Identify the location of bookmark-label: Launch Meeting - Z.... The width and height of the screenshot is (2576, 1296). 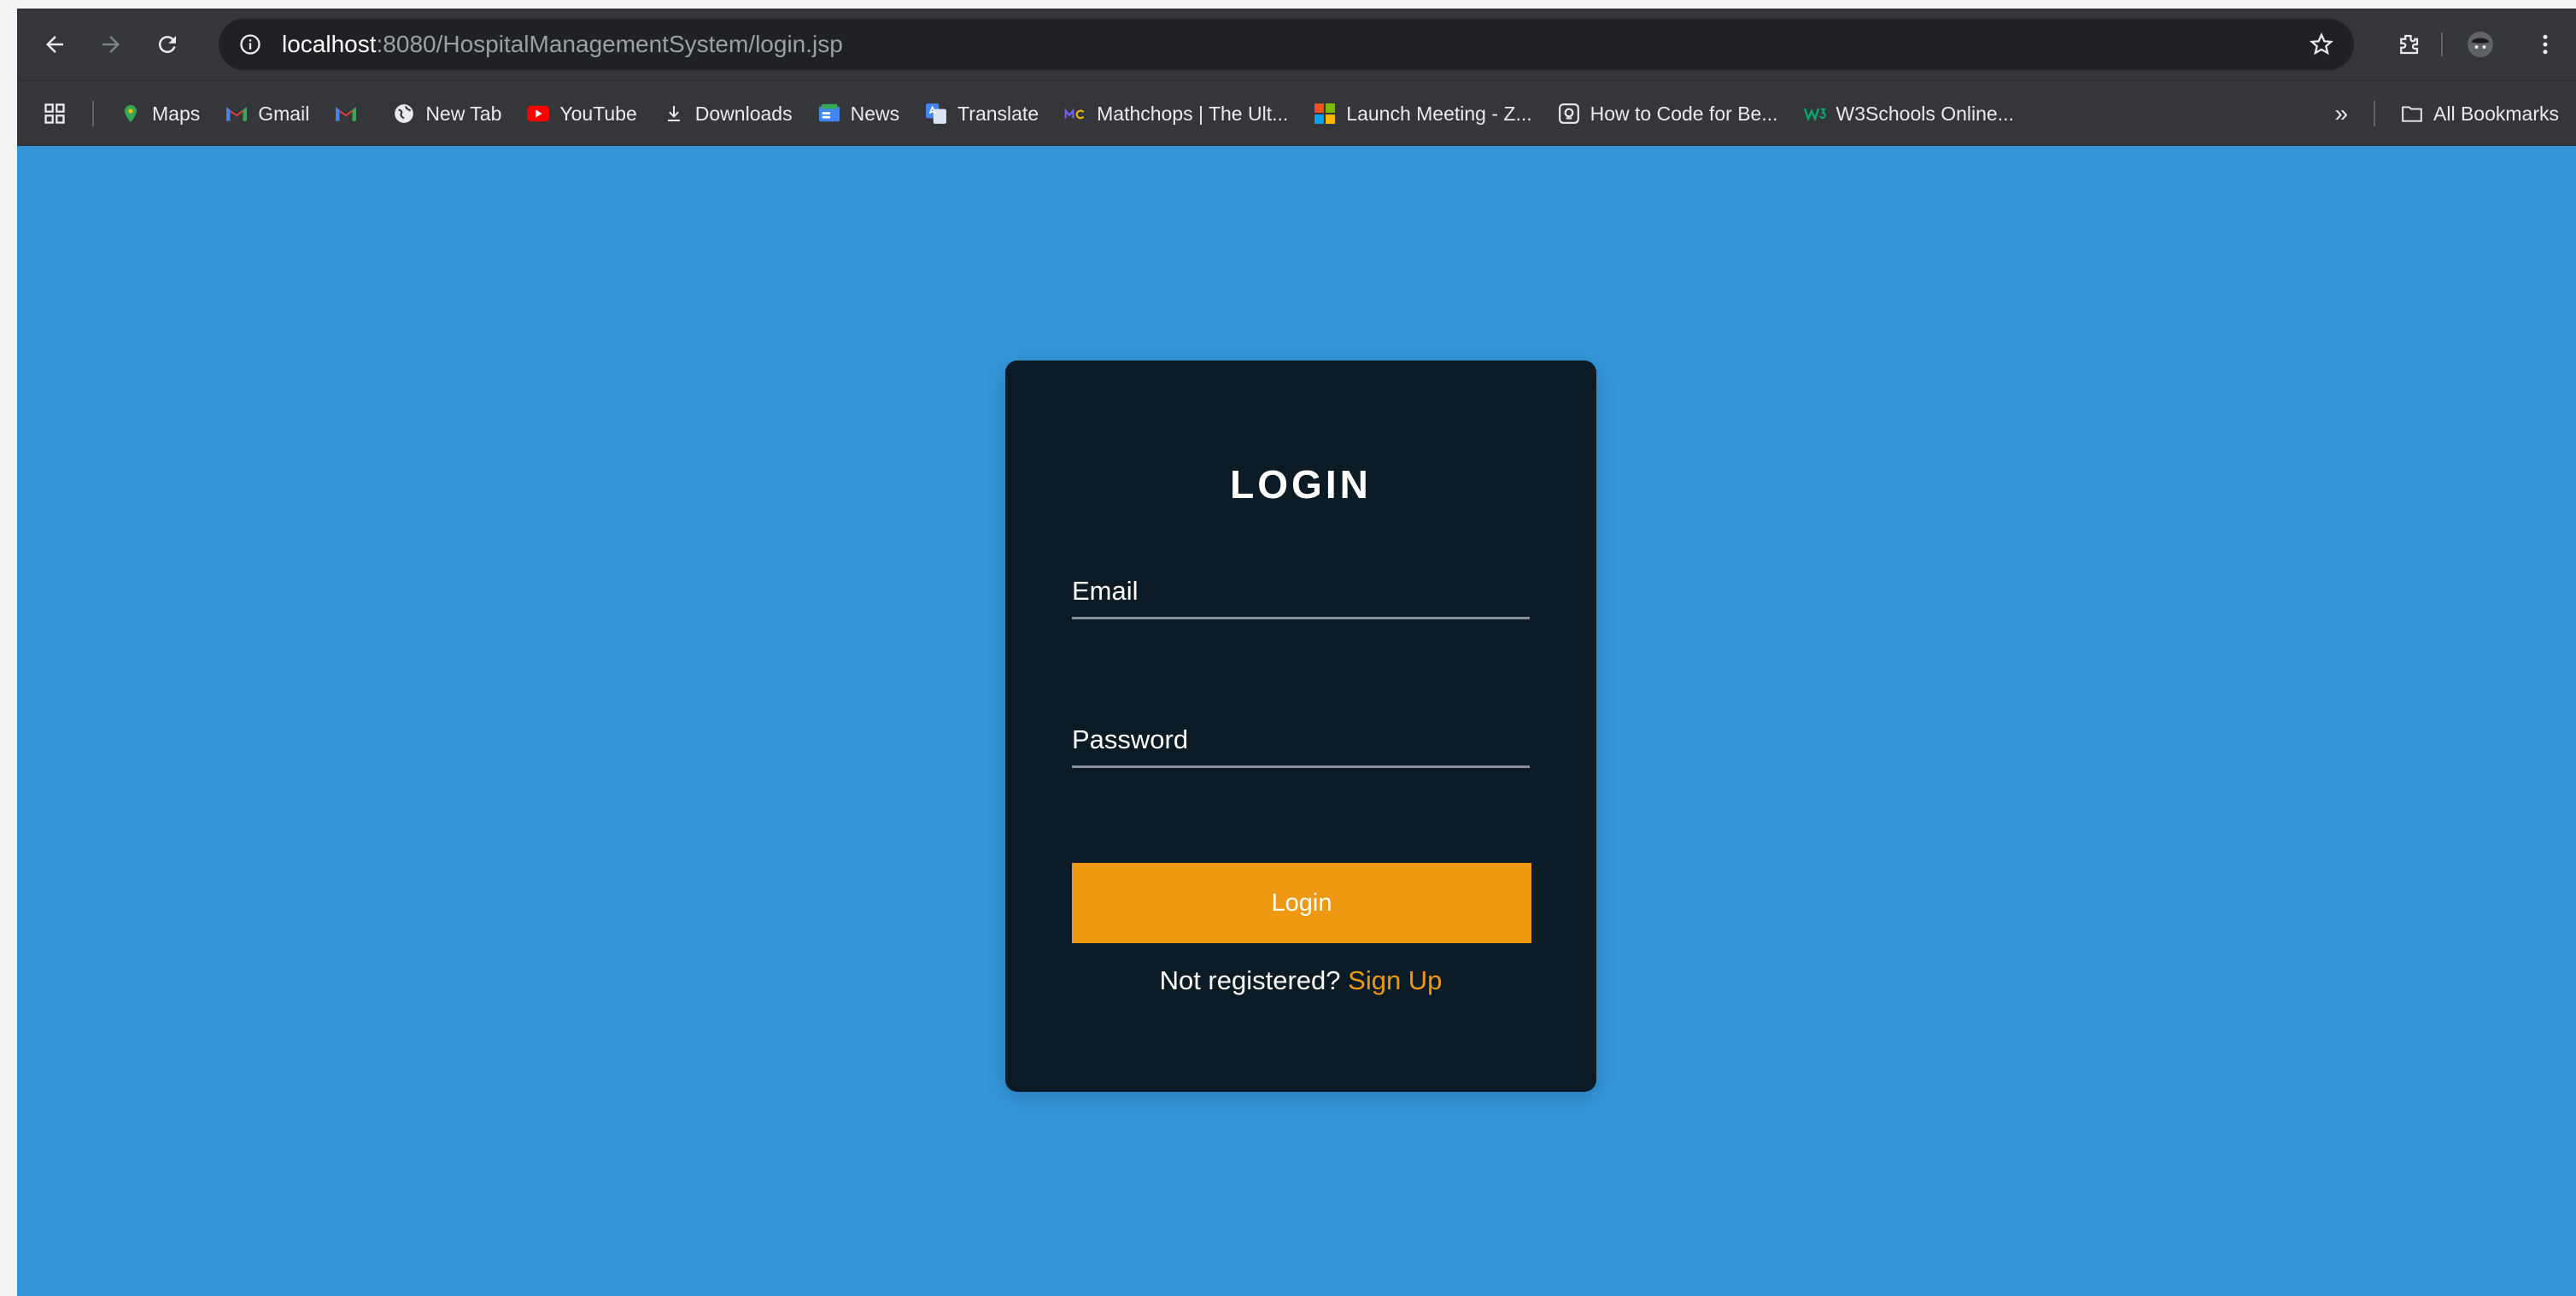
(1439, 113).